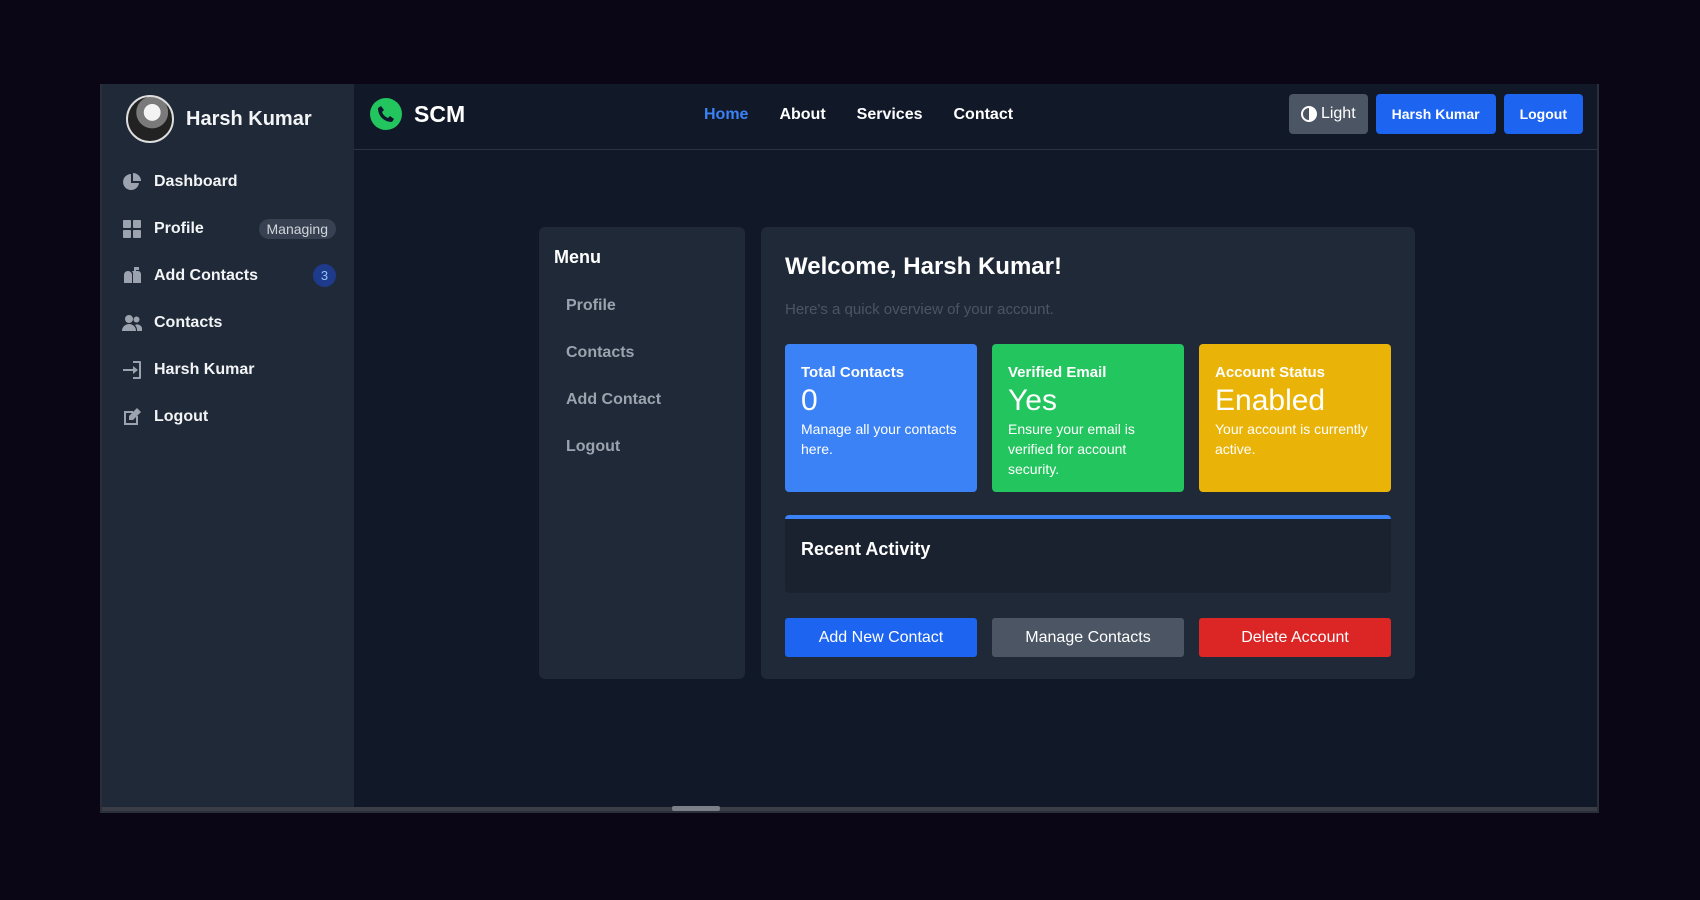  I want to click on theme-toggle-label: Light, so click(1338, 113).